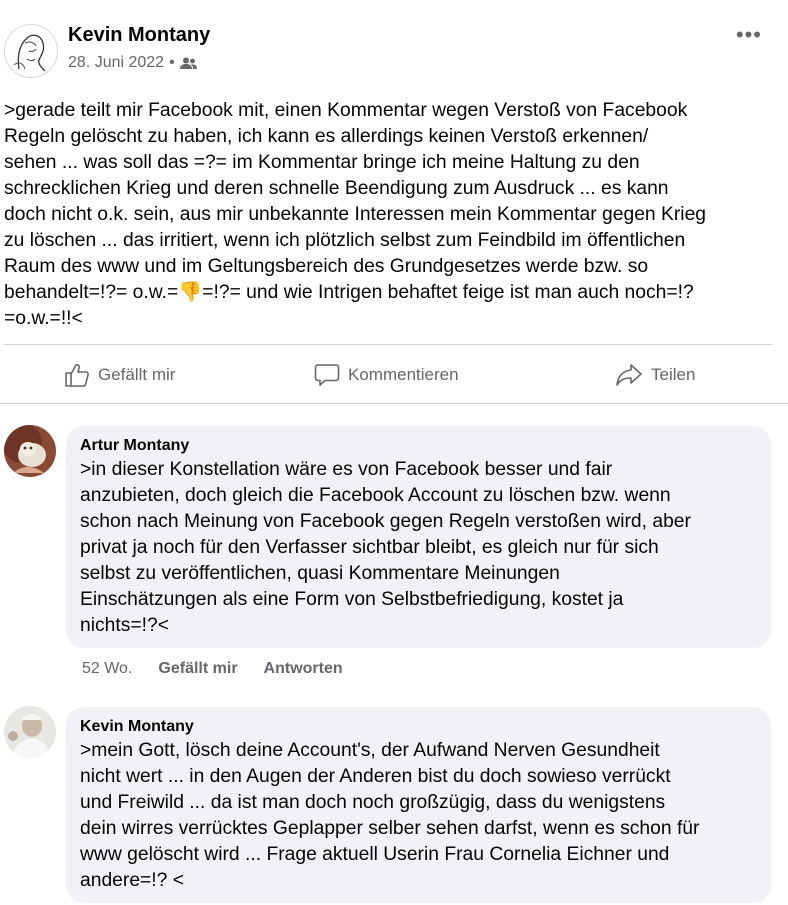 This screenshot has width=788, height=905. Describe the element at coordinates (388, 344) in the screenshot. I see `post-divider` at that location.